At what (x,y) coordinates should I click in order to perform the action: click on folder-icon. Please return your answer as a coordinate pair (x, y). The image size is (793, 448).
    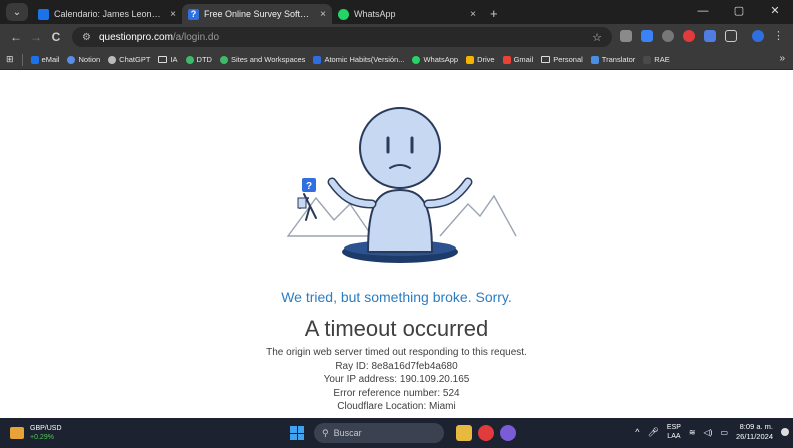
    Looking at the image, I should click on (163, 59).